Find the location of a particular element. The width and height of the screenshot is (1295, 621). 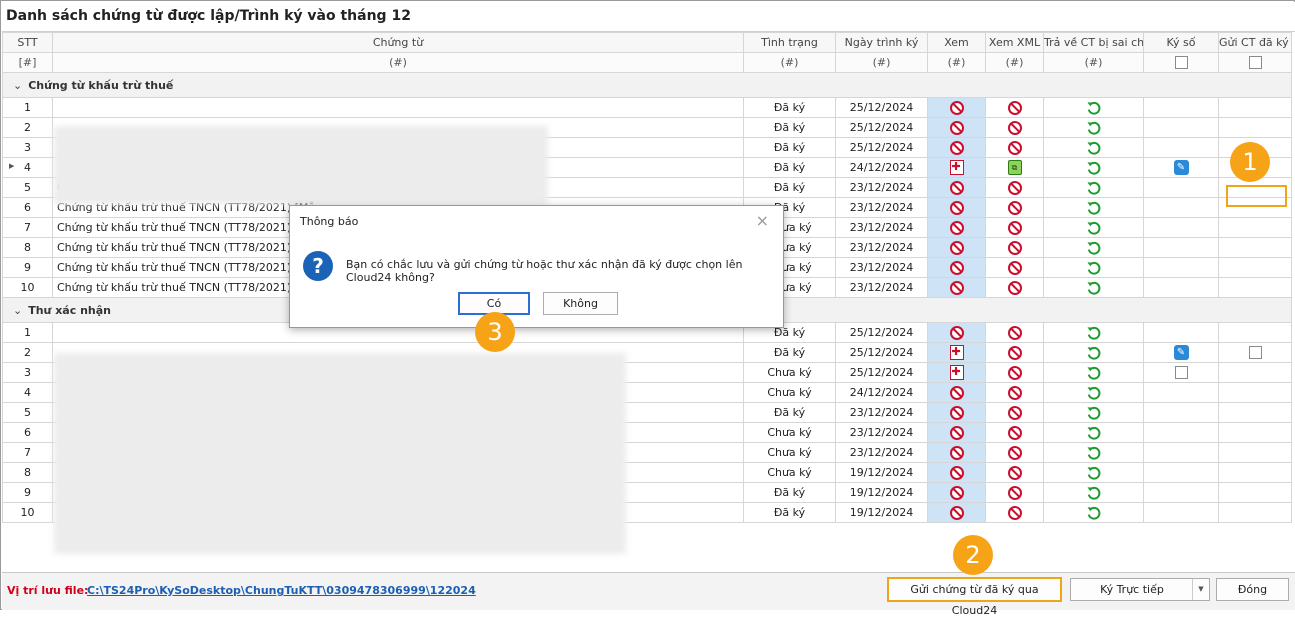

filter-view: (#) is located at coordinates (956, 62).